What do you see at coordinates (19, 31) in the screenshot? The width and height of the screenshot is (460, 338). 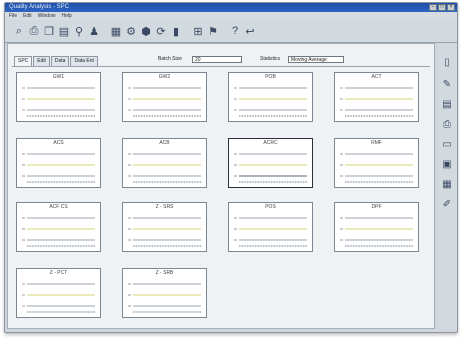 I see `open-file-icon: ⌕` at bounding box center [19, 31].